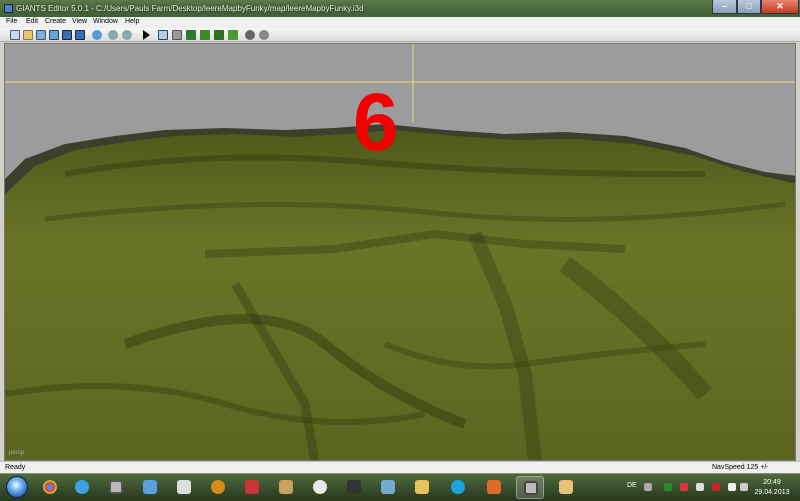 This screenshot has width=800, height=501. Describe the element at coordinates (184, 487) in the screenshot. I see `game-controller-icon` at that location.